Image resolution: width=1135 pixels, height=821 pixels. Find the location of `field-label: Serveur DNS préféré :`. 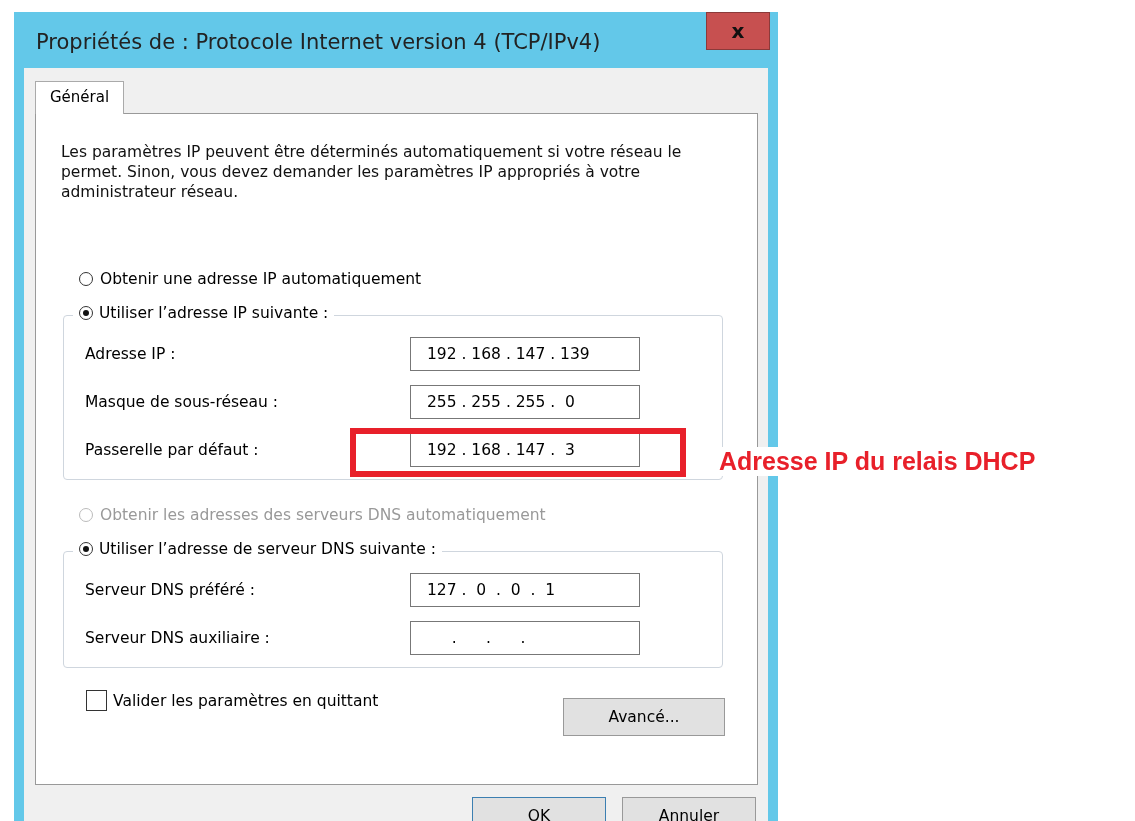

field-label: Serveur DNS préféré : is located at coordinates (170, 590).